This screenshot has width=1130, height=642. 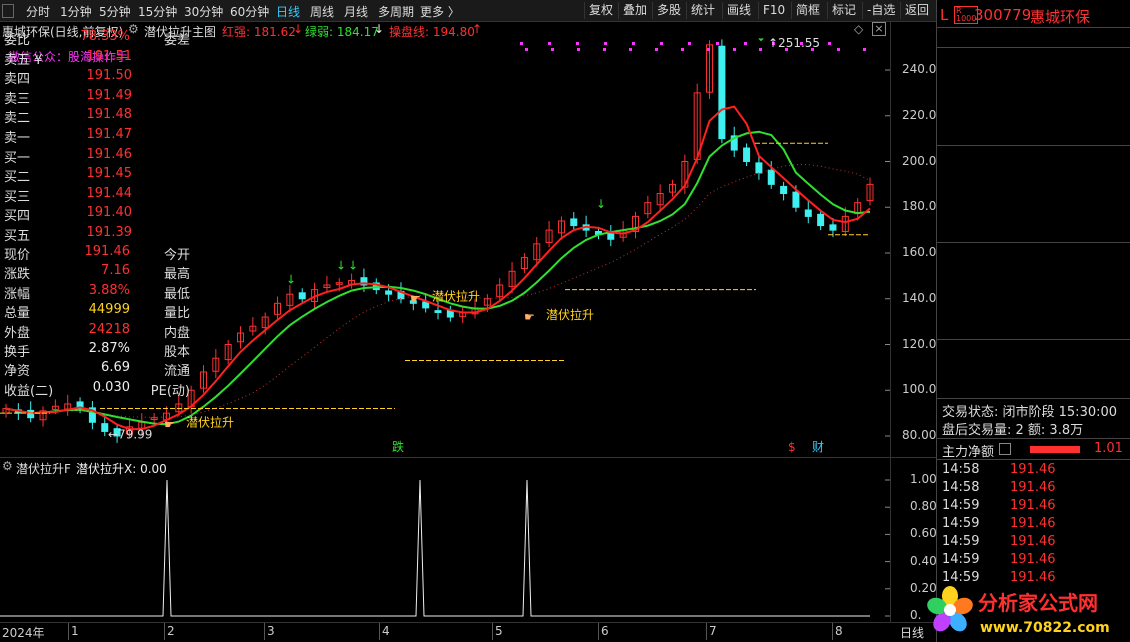 What do you see at coordinates (98, 97) in the screenshot?
I see `ask-row: 卖三 191.49` at bounding box center [98, 97].